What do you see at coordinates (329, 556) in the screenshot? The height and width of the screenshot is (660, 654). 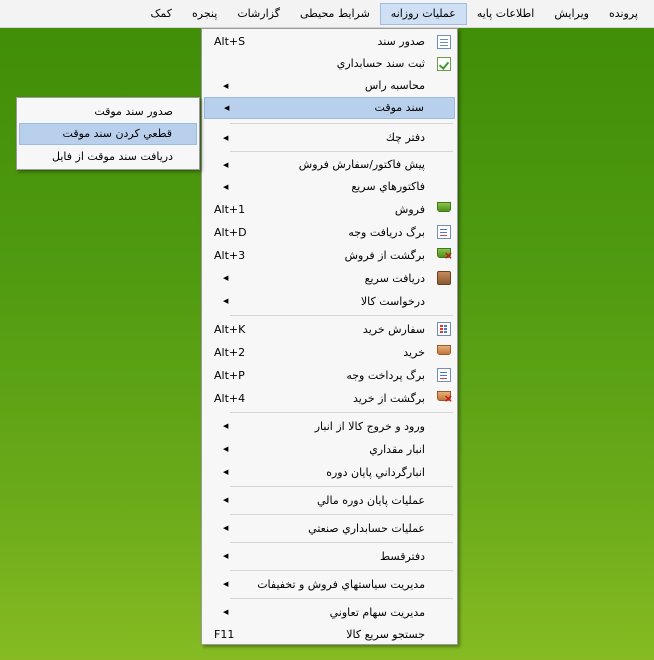 I see `menu-item-installment-book: دفترقسط ◀` at bounding box center [329, 556].